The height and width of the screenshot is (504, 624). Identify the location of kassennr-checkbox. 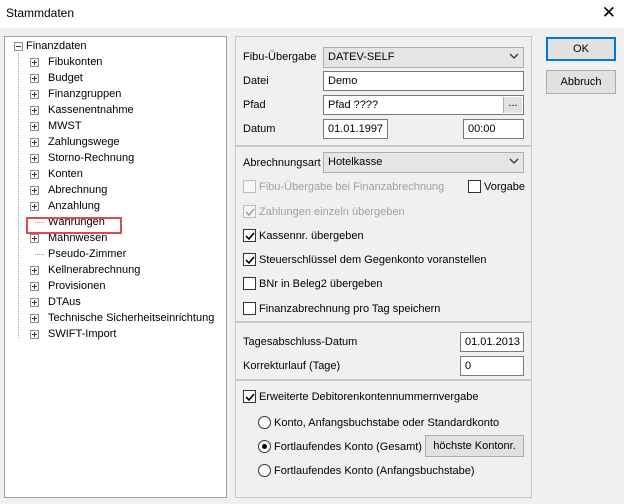
(249, 235).